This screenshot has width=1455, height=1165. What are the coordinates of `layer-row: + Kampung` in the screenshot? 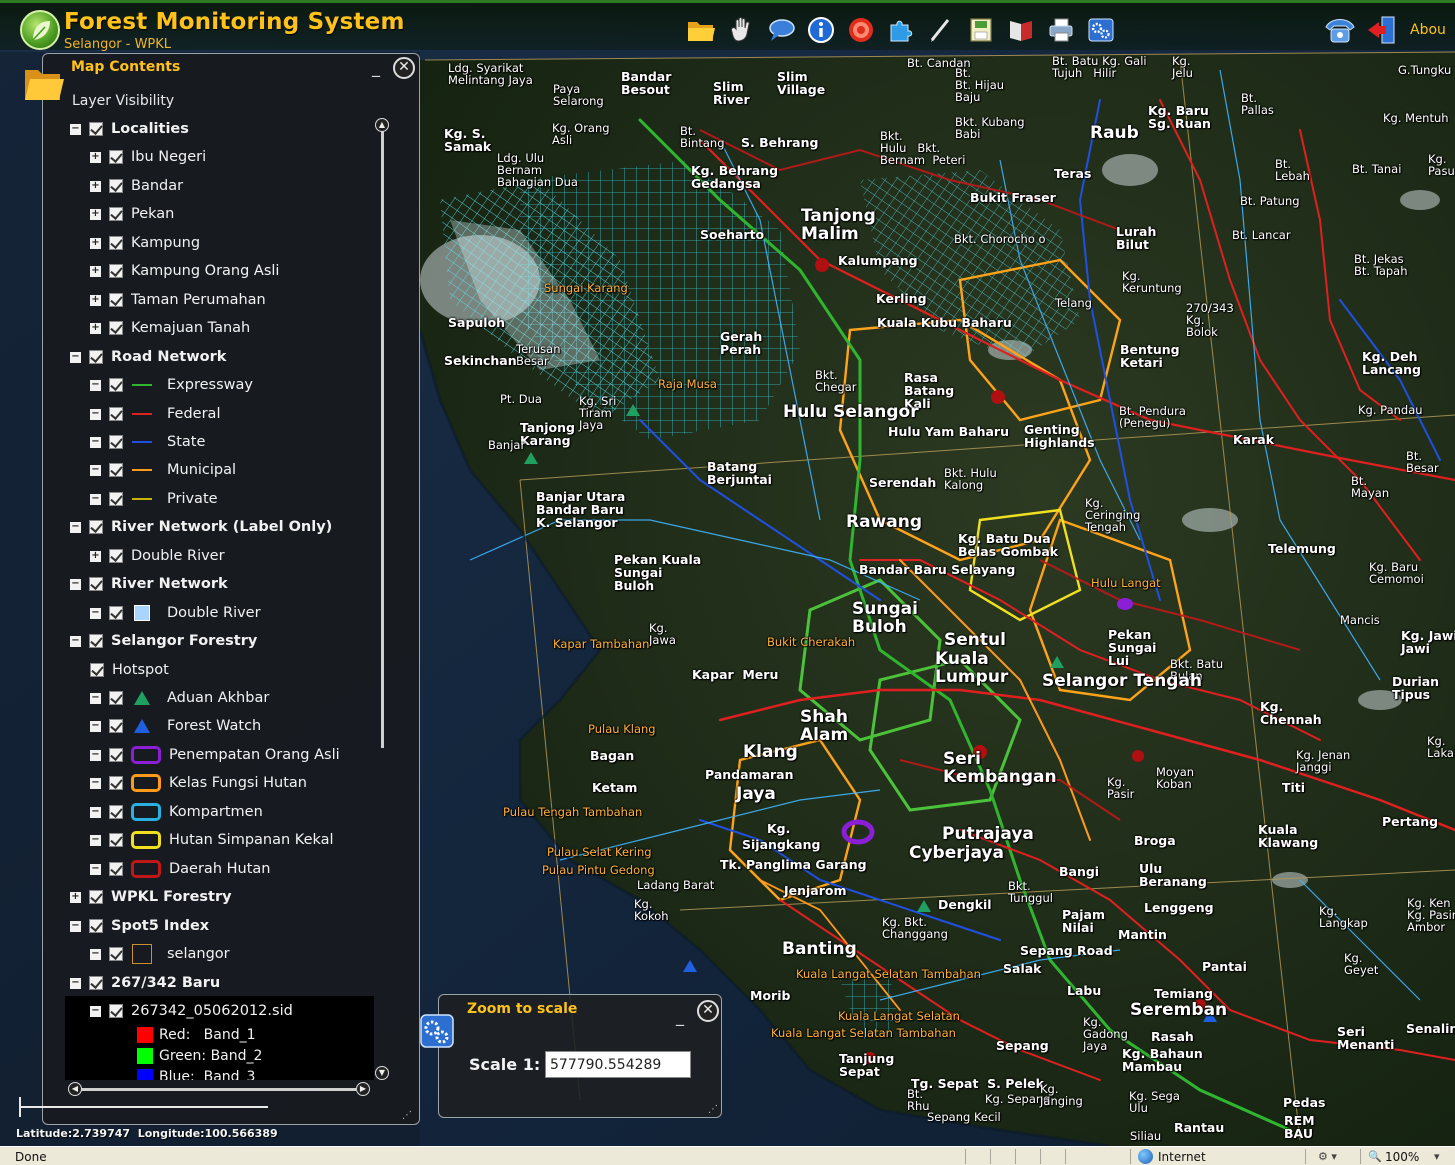 It's located at (145, 243).